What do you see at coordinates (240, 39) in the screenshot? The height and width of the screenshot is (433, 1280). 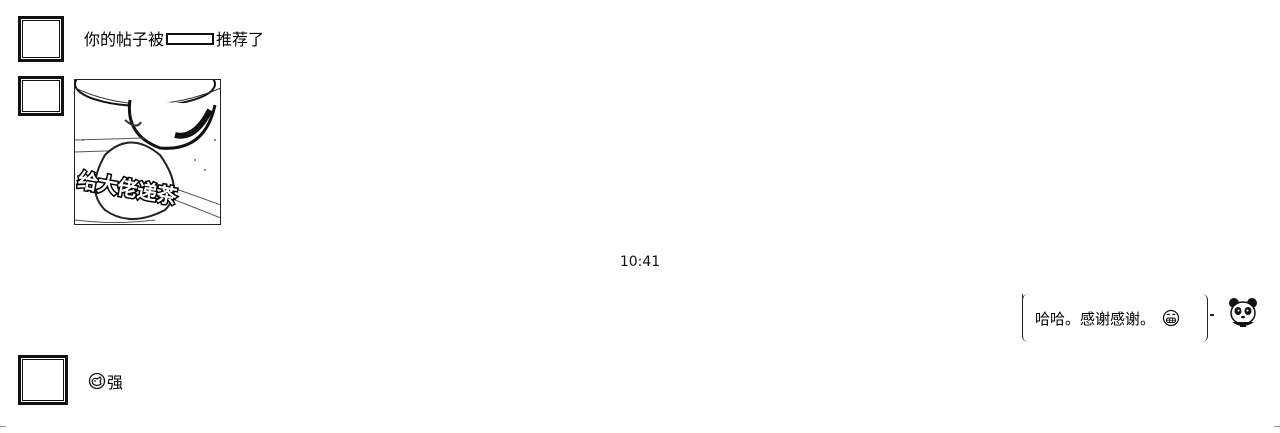 I see `message-text-after: 推荐了` at bounding box center [240, 39].